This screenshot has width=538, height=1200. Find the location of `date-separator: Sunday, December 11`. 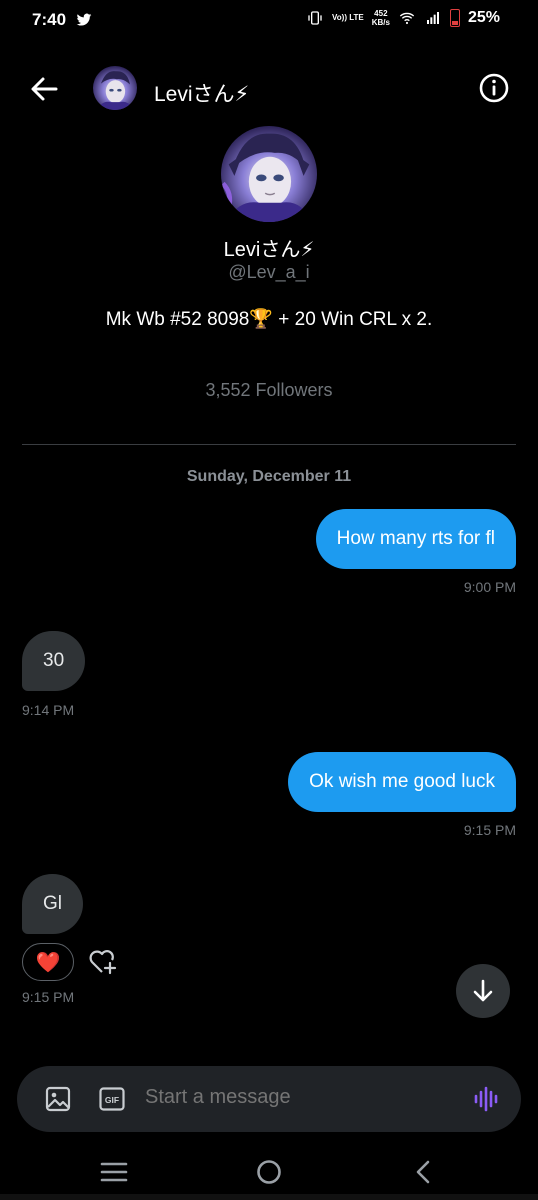

date-separator: Sunday, December 11 is located at coordinates (269, 476).